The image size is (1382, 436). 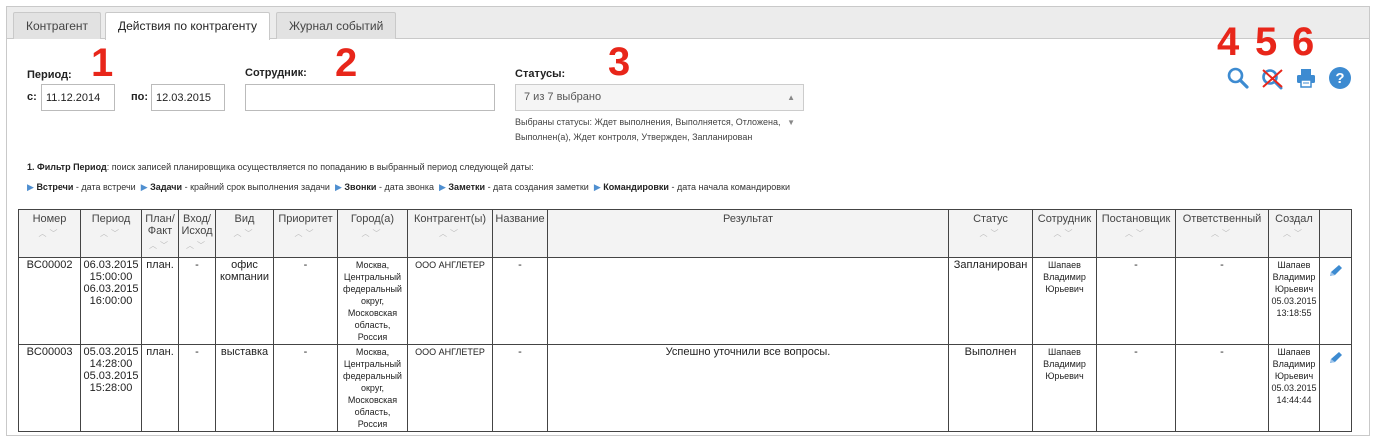 I want to click on cell-text: Центральный, so click(x=372, y=364).